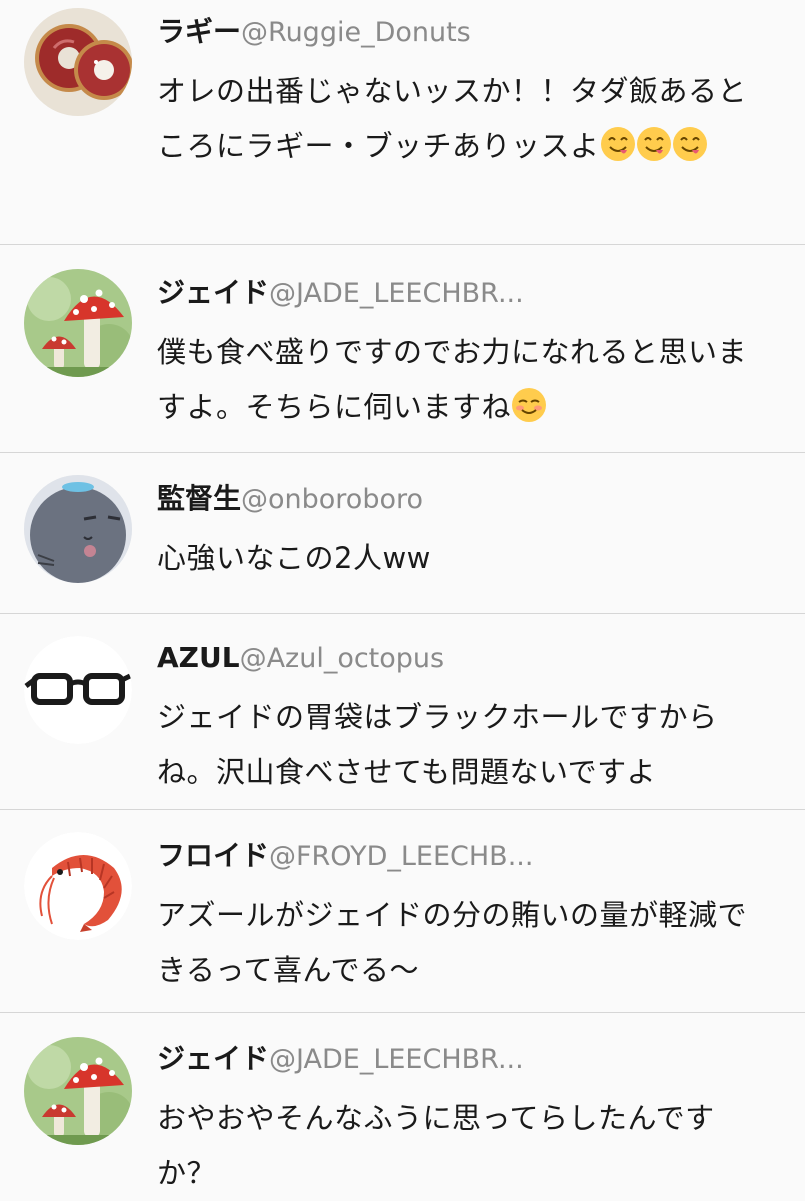  Describe the element at coordinates (294, 558) in the screenshot. I see `tweet-body: 心強いなこの2人ww` at that location.